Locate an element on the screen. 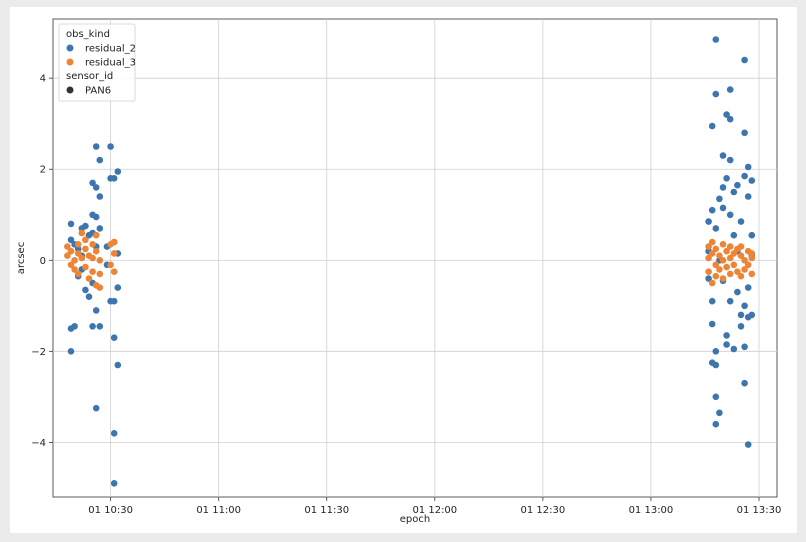 This screenshot has width=806, height=542. x-tick-label: 01 11:00 is located at coordinates (218, 510).